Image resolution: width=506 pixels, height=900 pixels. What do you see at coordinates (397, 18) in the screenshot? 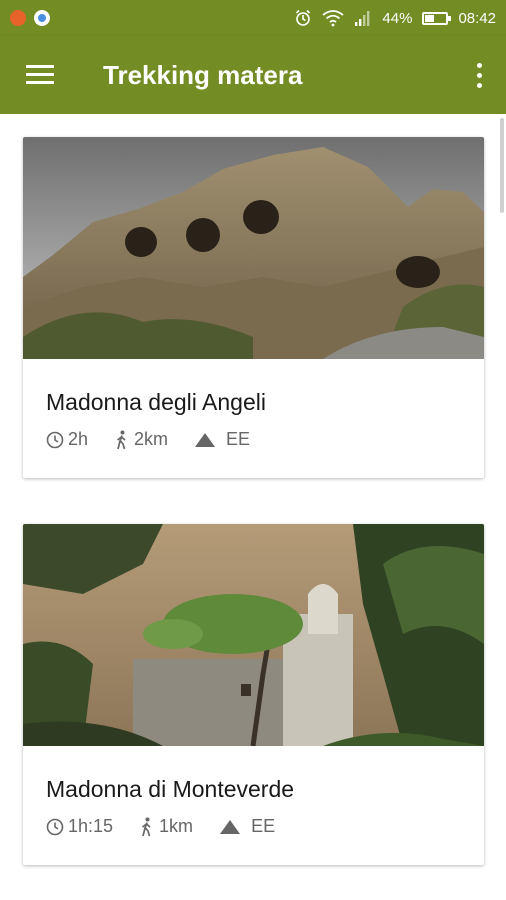
I see `battery-percent: 44%` at bounding box center [397, 18].